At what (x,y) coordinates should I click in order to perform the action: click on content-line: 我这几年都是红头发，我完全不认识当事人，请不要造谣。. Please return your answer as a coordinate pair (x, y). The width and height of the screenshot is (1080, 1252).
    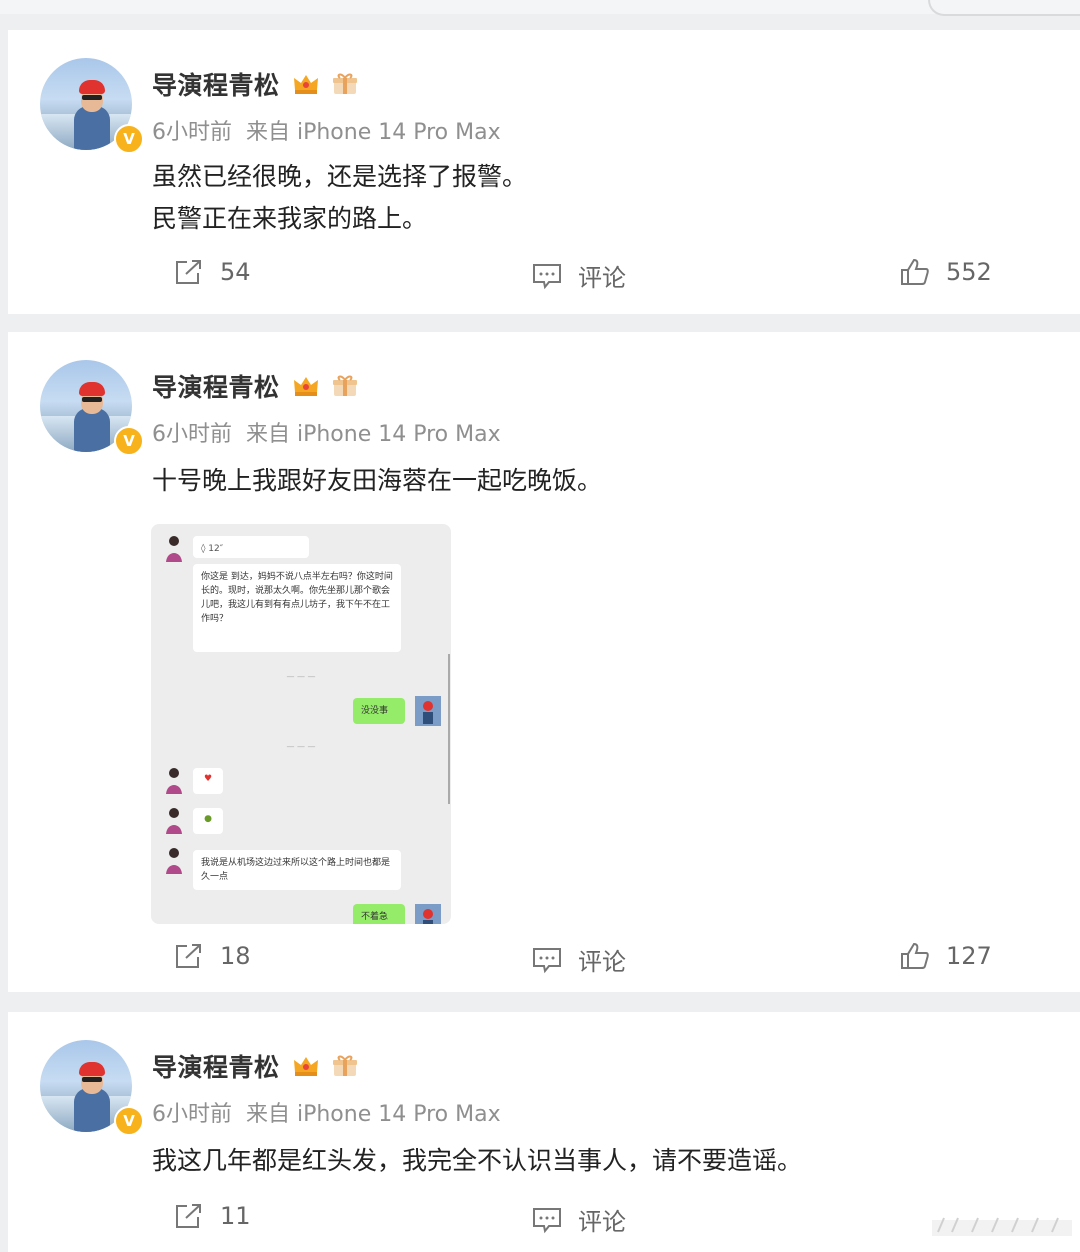
    Looking at the image, I should click on (477, 1160).